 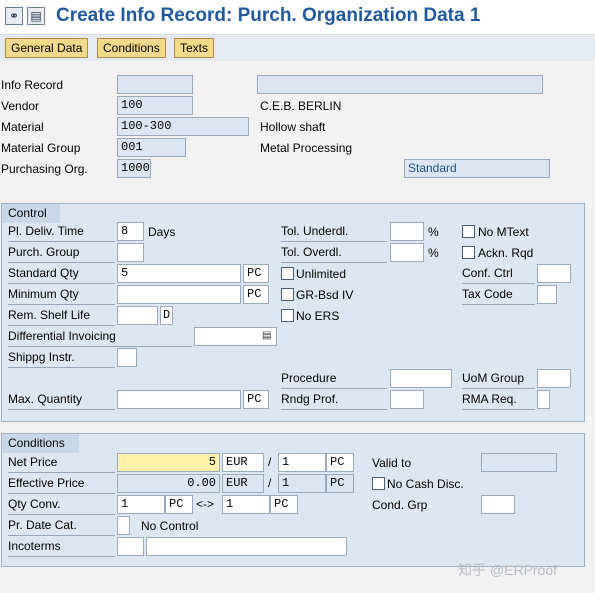 What do you see at coordinates (433, 232) in the screenshot?
I see `tol-underdl-unit: %` at bounding box center [433, 232].